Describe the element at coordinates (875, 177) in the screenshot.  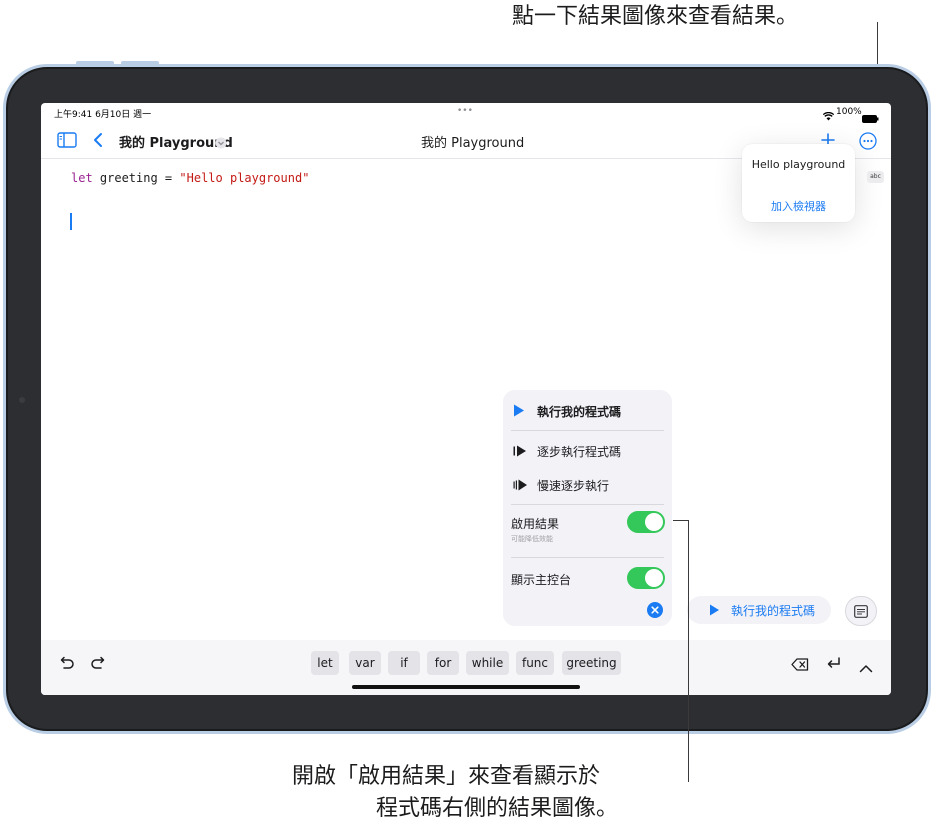
I see `result-image-badge: abc` at that location.